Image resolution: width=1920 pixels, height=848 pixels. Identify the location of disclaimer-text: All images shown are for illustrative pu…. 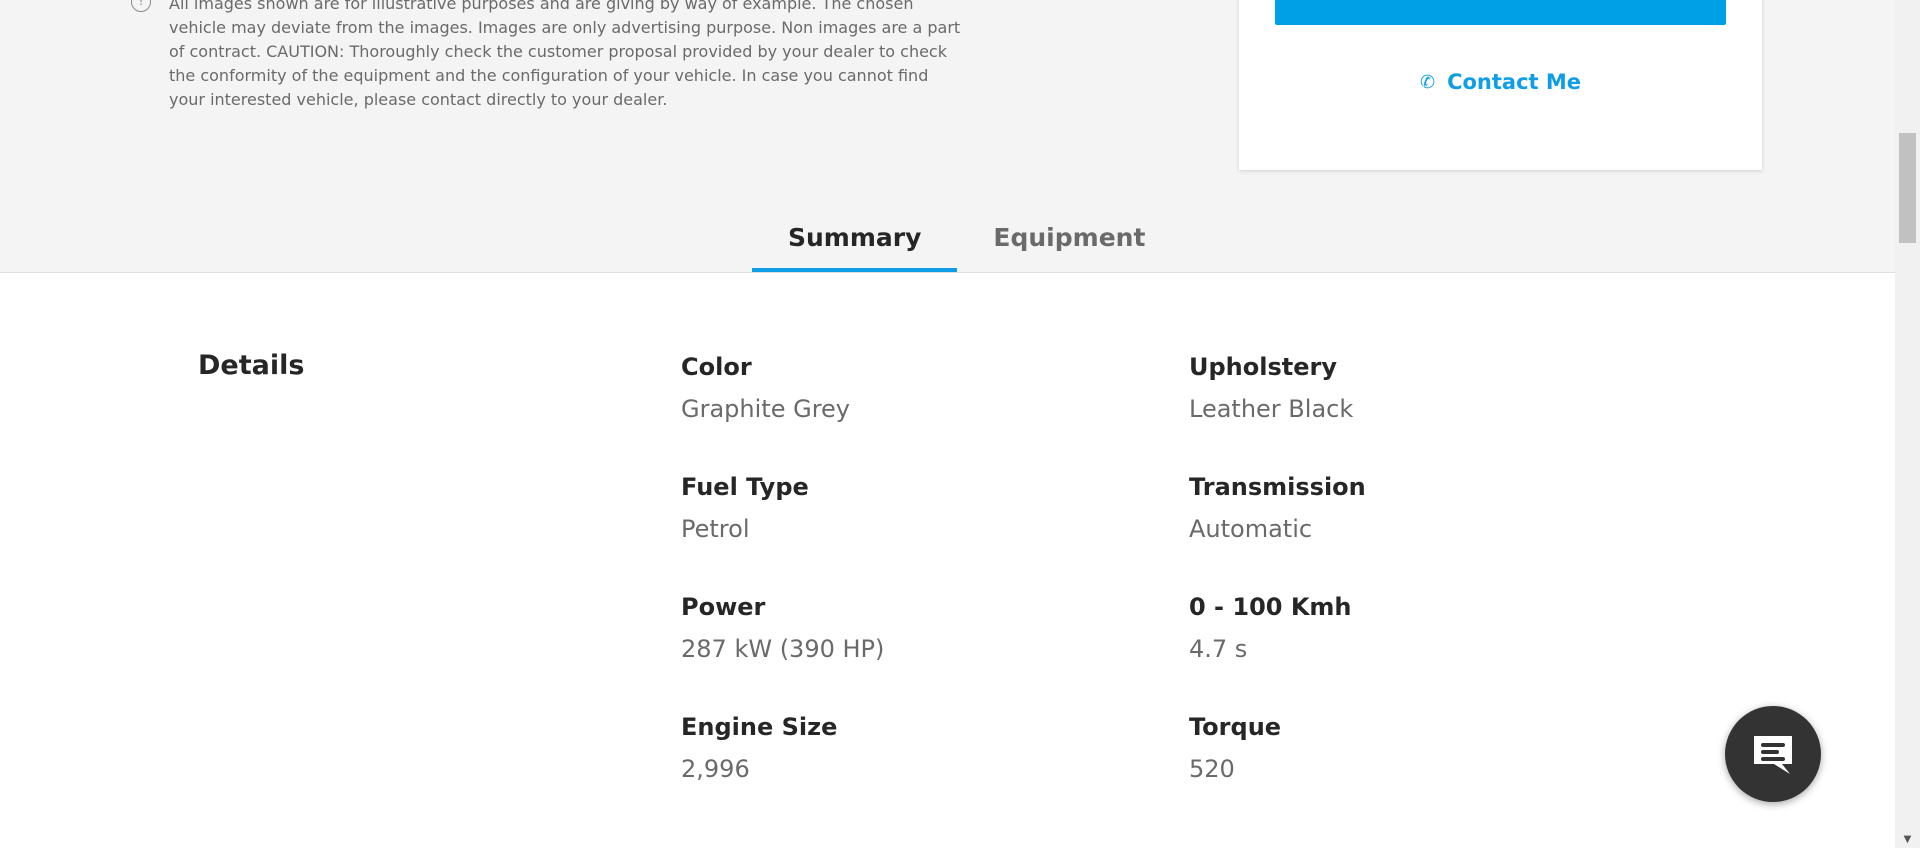
(569, 56).